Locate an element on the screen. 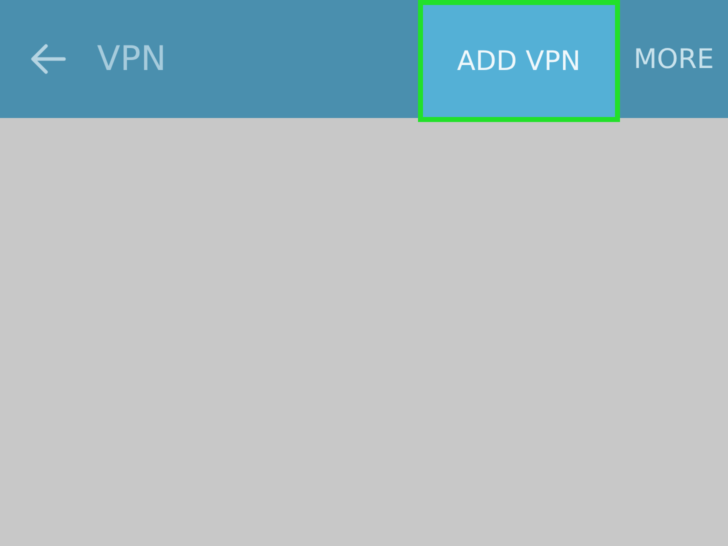 Image resolution: width=728 pixels, height=546 pixels. back-arrow-icon is located at coordinates (48, 59).